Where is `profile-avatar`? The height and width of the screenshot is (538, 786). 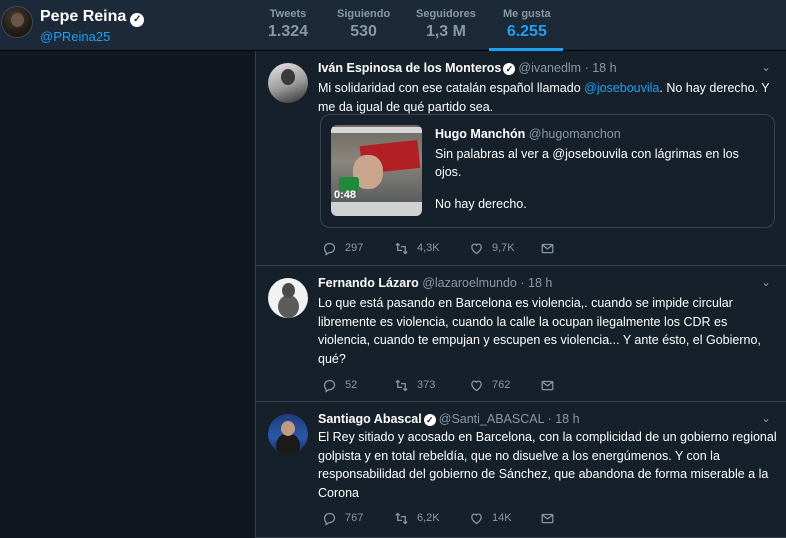
profile-avatar is located at coordinates (17, 22).